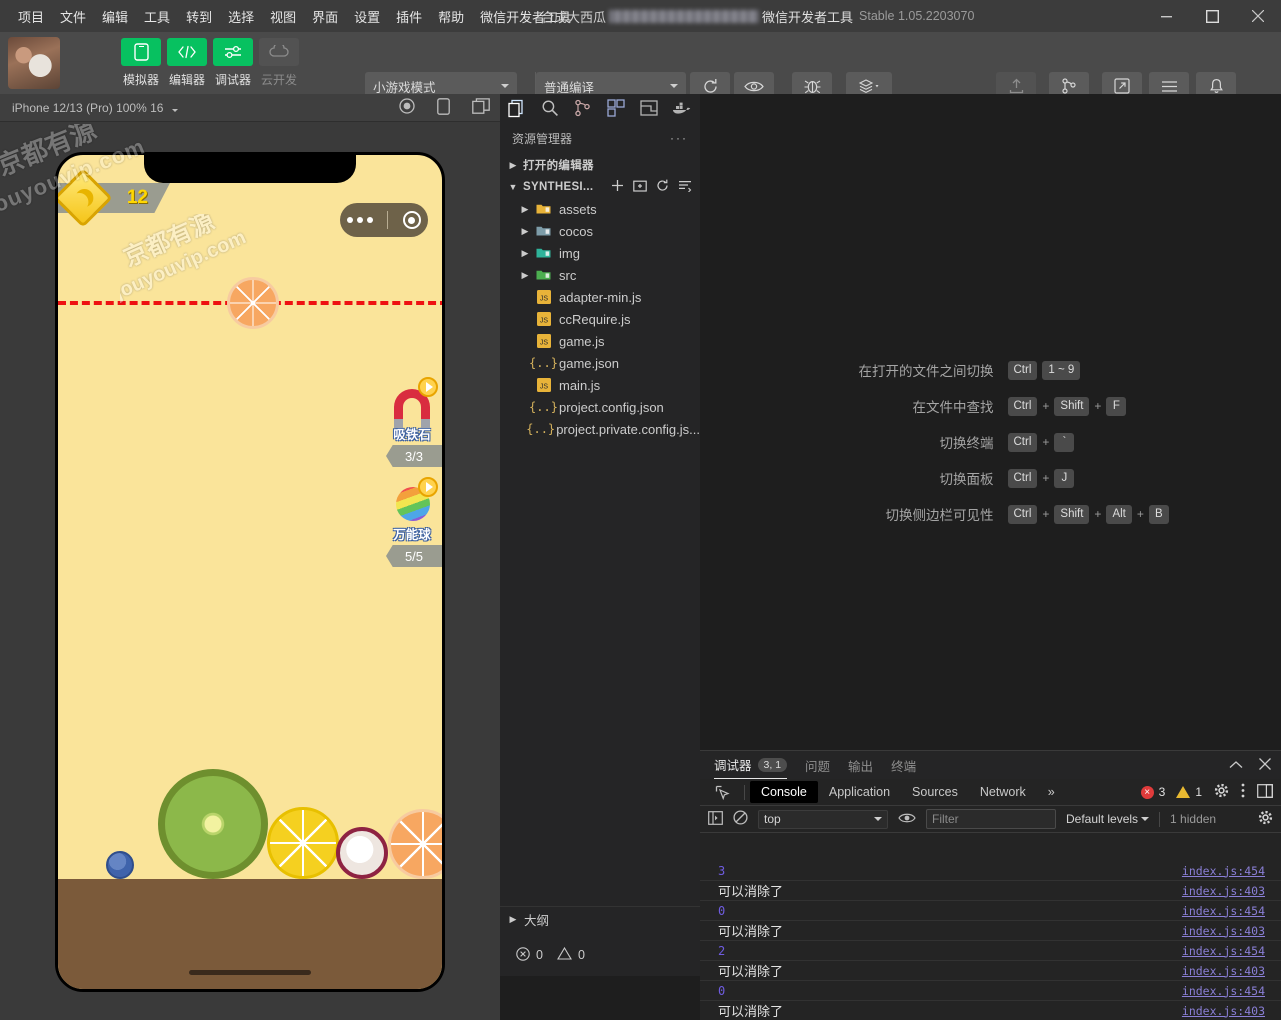 The image size is (1281, 1020). I want to click on toolbar-simulator-button: 模拟器, so click(141, 63).